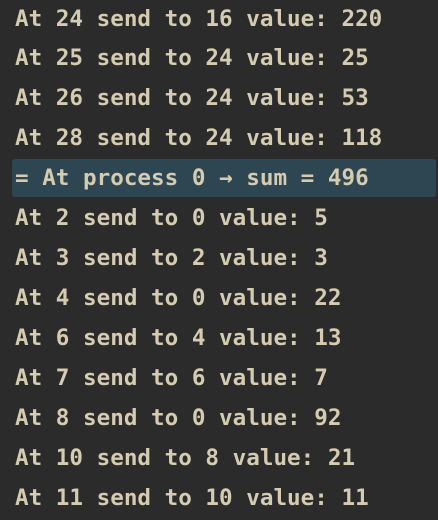  What do you see at coordinates (171, 218) in the screenshot?
I see `console-line: At 2 send to 0 value: 5` at bounding box center [171, 218].